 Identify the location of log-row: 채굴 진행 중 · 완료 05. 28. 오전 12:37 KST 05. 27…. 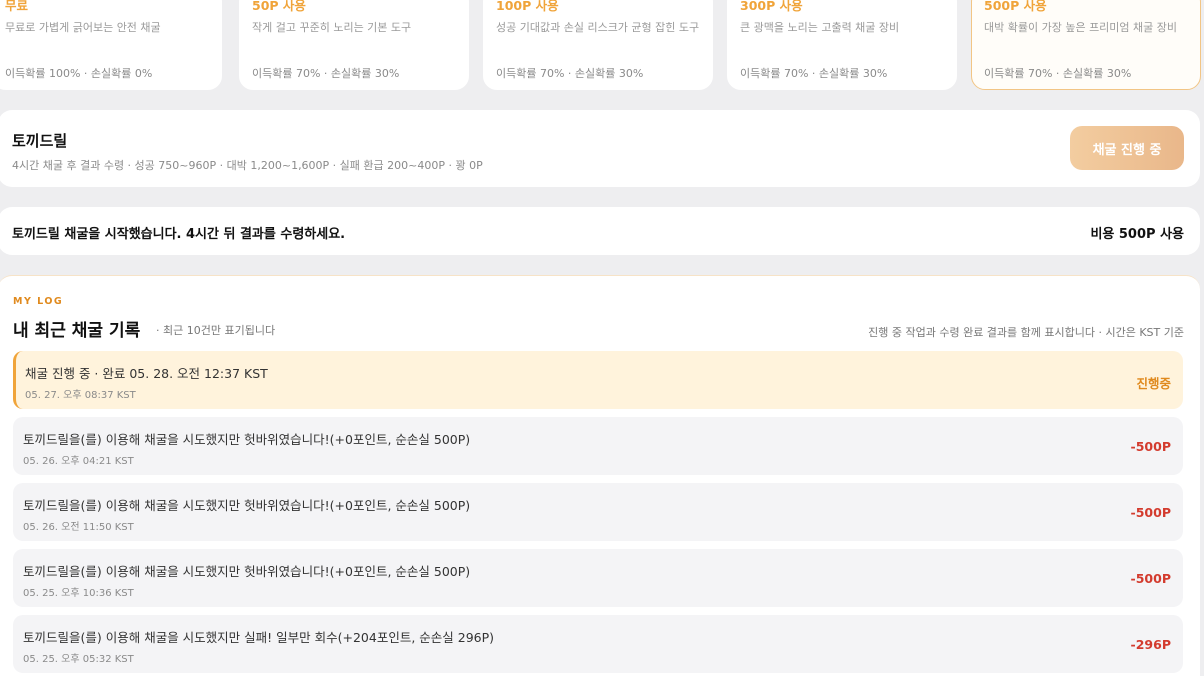
(598, 380).